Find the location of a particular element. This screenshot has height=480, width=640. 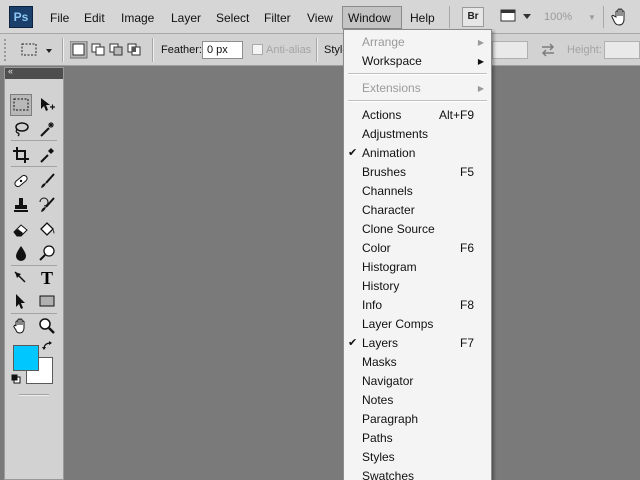

tools-panel-header: « is located at coordinates (34, 72).